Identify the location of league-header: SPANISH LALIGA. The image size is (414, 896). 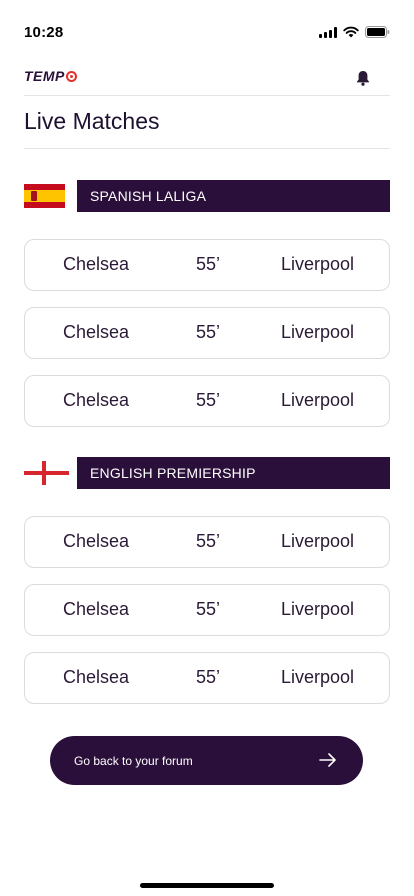
(207, 196).